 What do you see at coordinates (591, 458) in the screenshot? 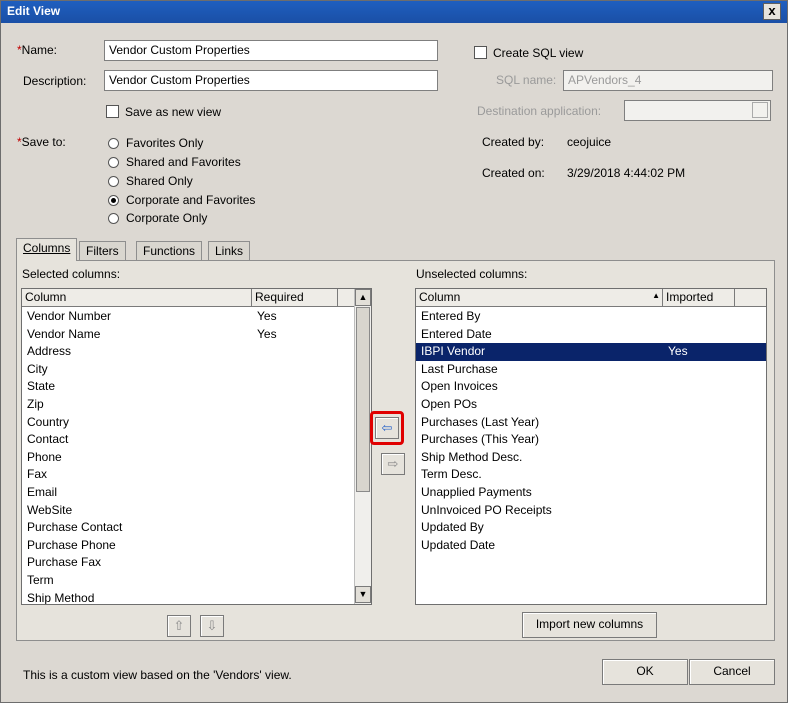
I see `table-row: Ship Method Desc.` at bounding box center [591, 458].